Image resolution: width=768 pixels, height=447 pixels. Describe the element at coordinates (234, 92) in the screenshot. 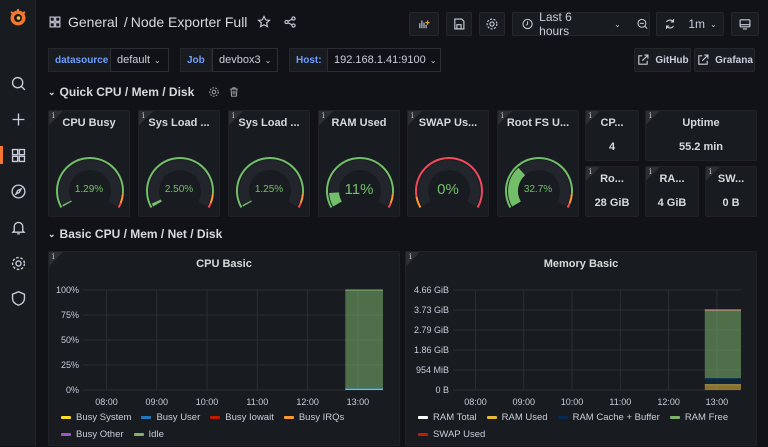

I see `trash-icon` at that location.